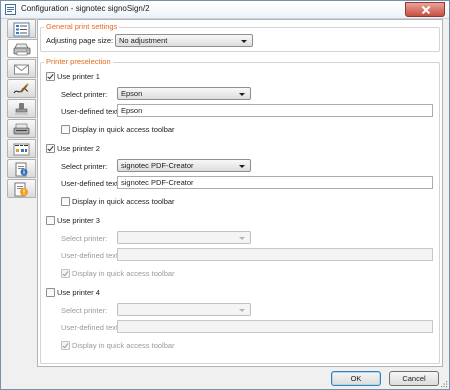  Describe the element at coordinates (85, 8) in the screenshot. I see `window-title: Configuration - signotec signoSign/2` at that location.